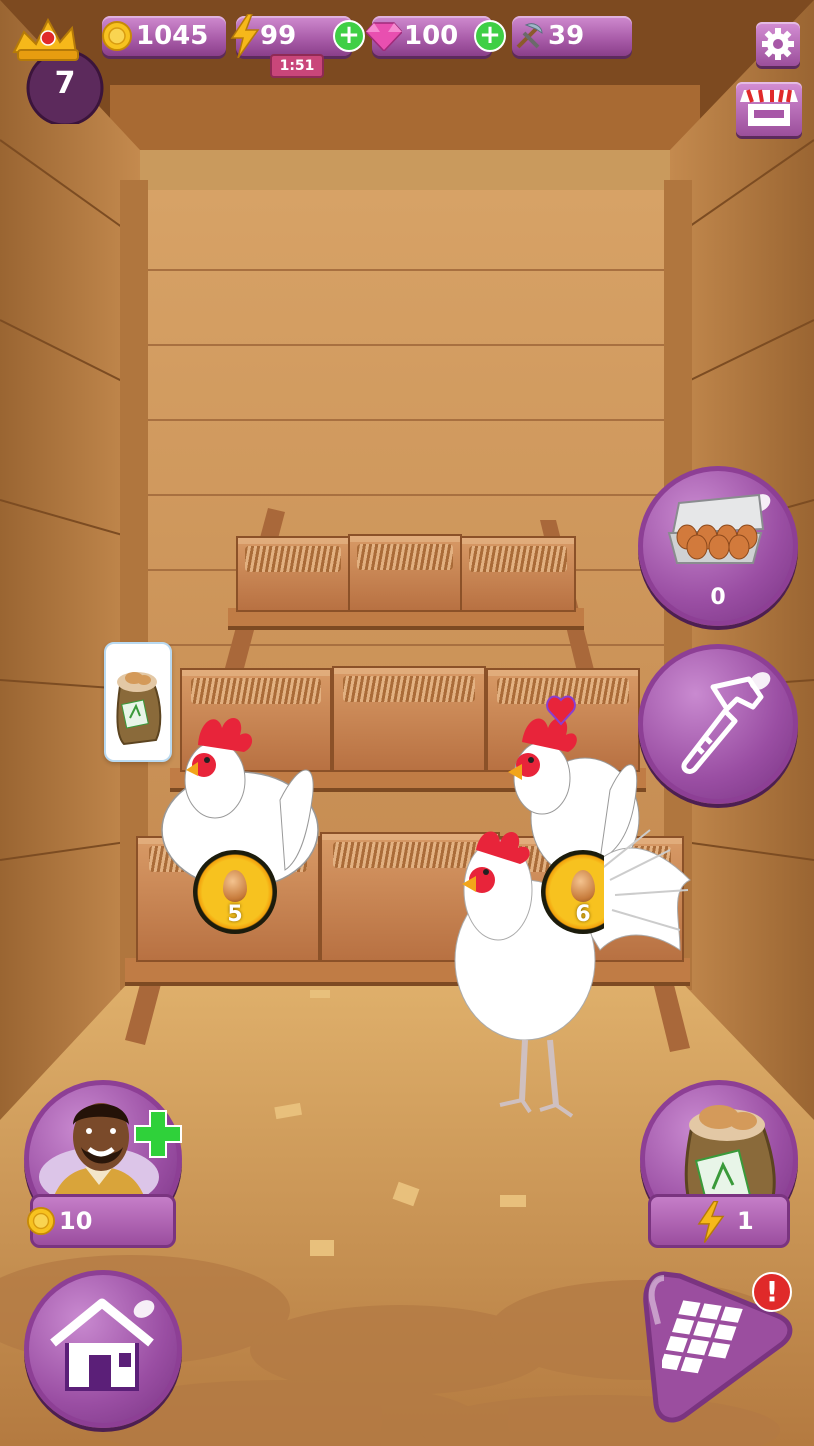  What do you see at coordinates (566, 36) in the screenshot?
I see `tools-value: 39` at bounding box center [566, 36].